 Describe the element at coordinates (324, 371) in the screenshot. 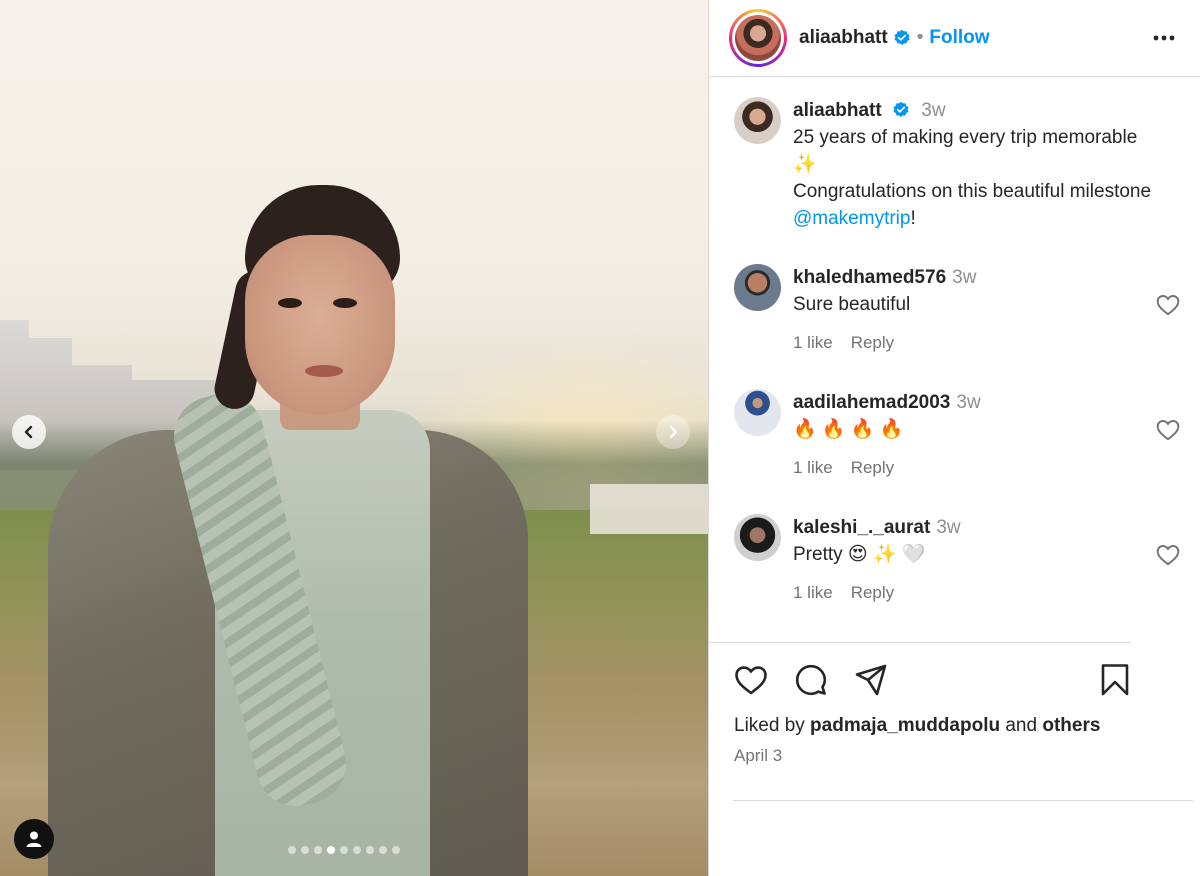

I see `lips` at that location.